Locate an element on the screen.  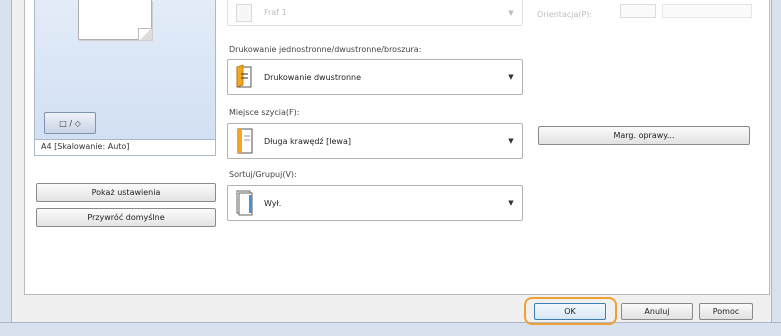
collate-off-icon is located at coordinates (245, 203).